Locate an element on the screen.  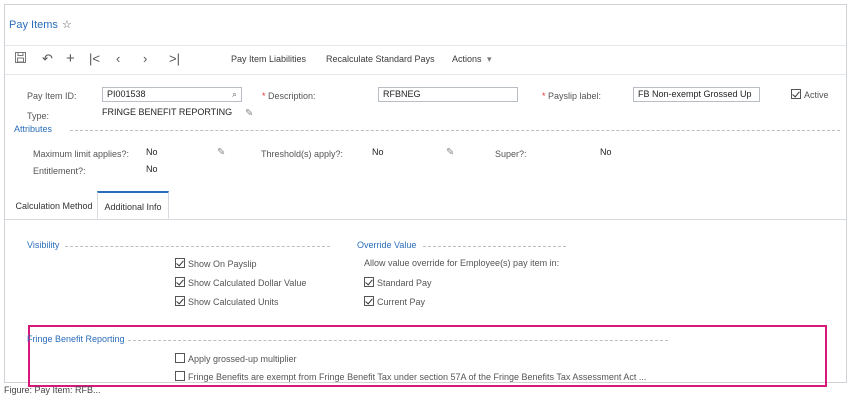
first-record-icon: |< is located at coordinates (94, 59).